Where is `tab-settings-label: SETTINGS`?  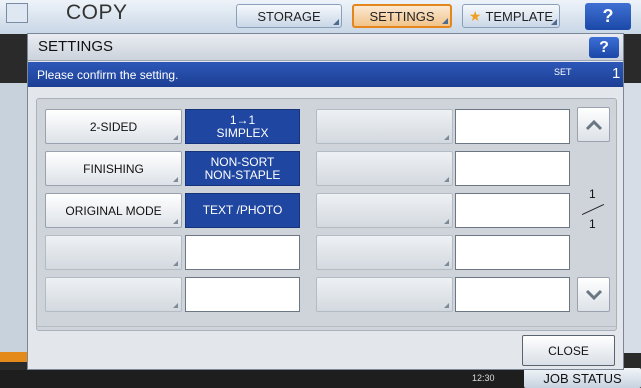 tab-settings-label: SETTINGS is located at coordinates (402, 16).